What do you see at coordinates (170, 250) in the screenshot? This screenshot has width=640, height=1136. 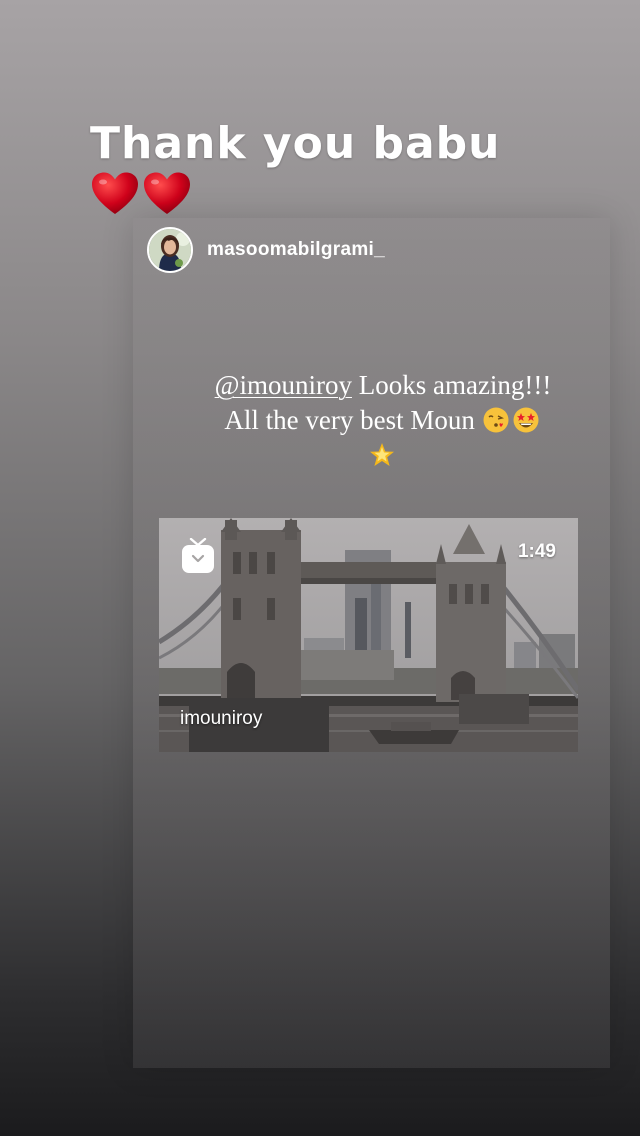 I see `avatar` at bounding box center [170, 250].